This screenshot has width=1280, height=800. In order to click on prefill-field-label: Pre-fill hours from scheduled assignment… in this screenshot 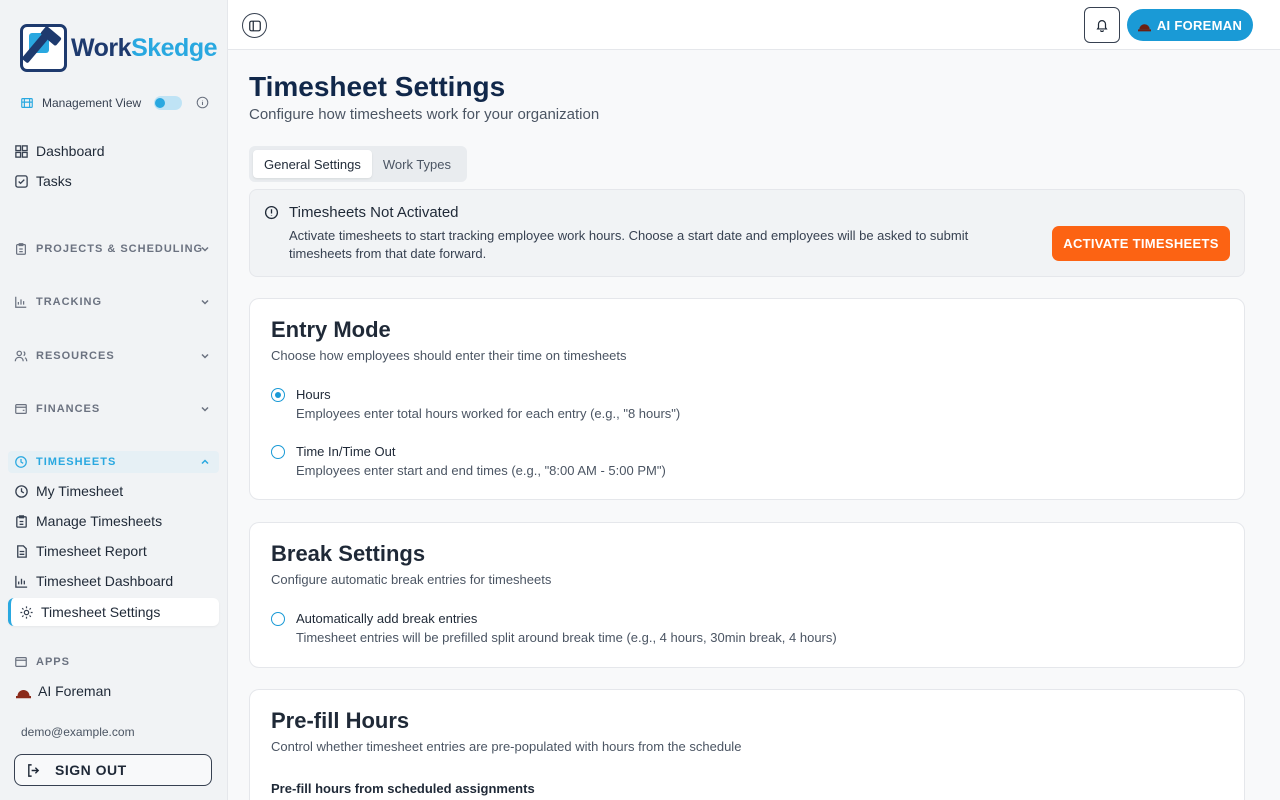, I will do `click(403, 788)`.